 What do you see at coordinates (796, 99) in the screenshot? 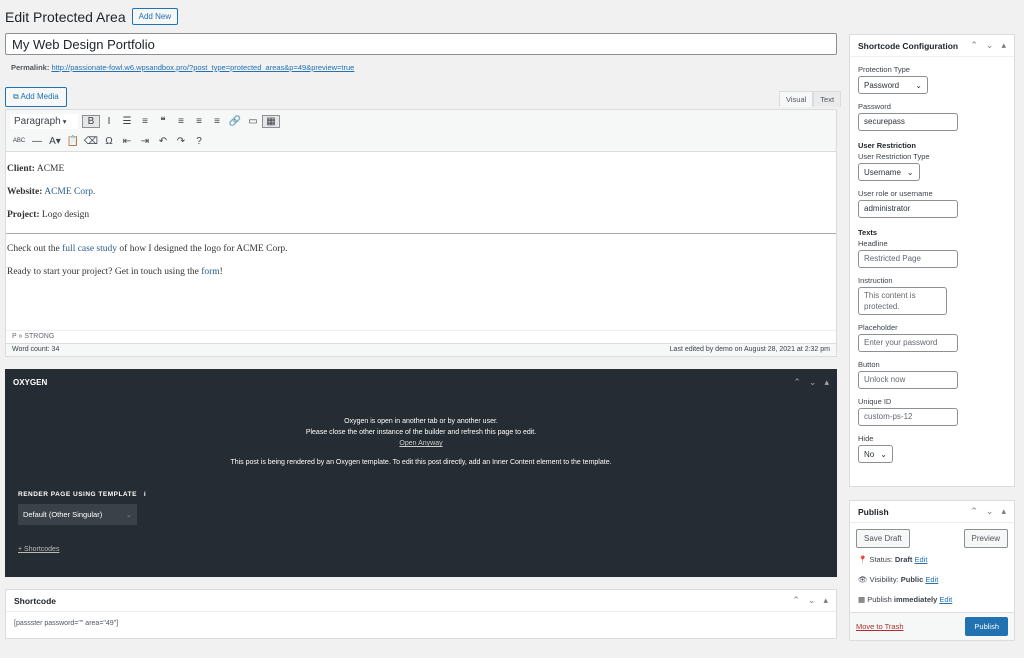
I see `tab-visual: Visual` at bounding box center [796, 99].